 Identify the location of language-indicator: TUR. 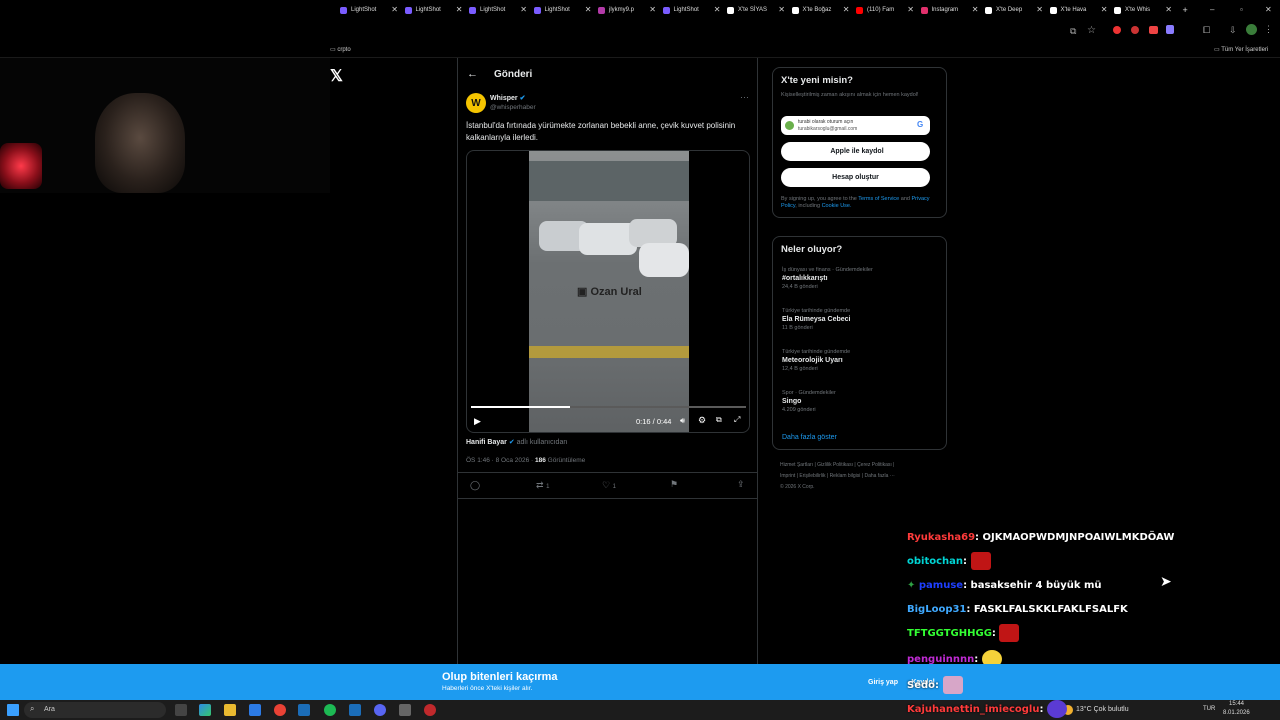
(1209, 709).